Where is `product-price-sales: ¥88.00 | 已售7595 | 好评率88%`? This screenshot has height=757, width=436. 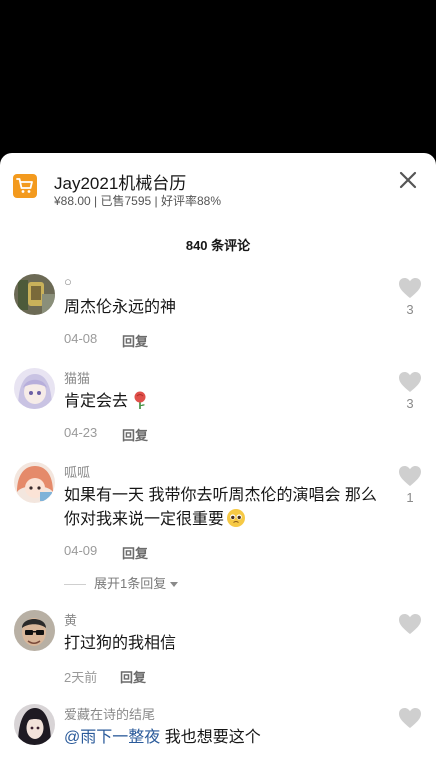
product-price-sales: ¥88.00 | 已售7595 | 好评率88% is located at coordinates (137, 201).